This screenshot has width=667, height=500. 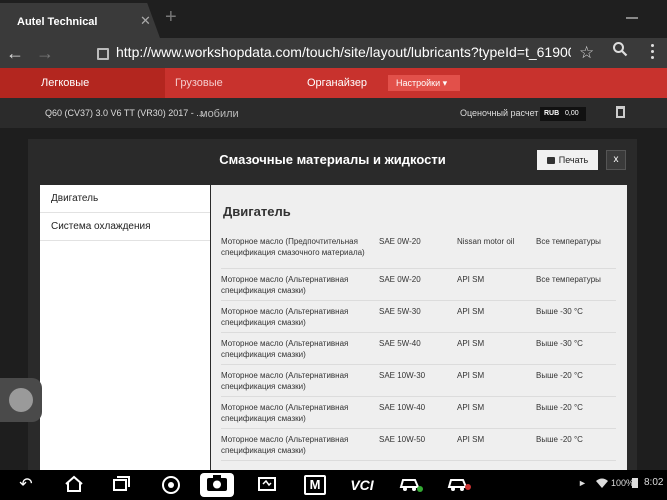 I want to click on print-button: Печать, so click(x=567, y=160).